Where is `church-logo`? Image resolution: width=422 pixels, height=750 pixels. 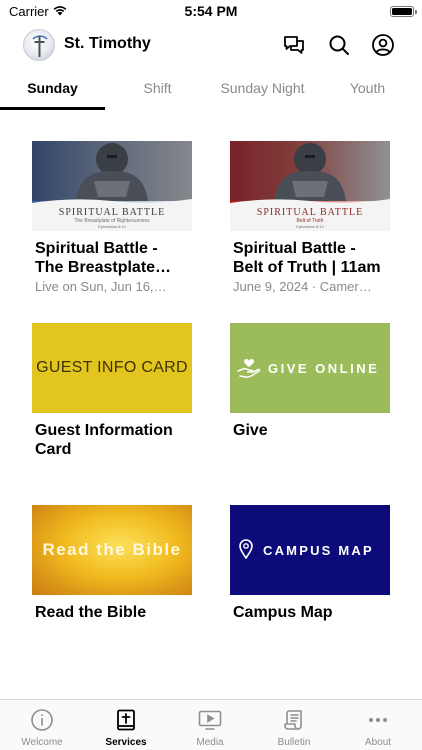
church-logo is located at coordinates (39, 45).